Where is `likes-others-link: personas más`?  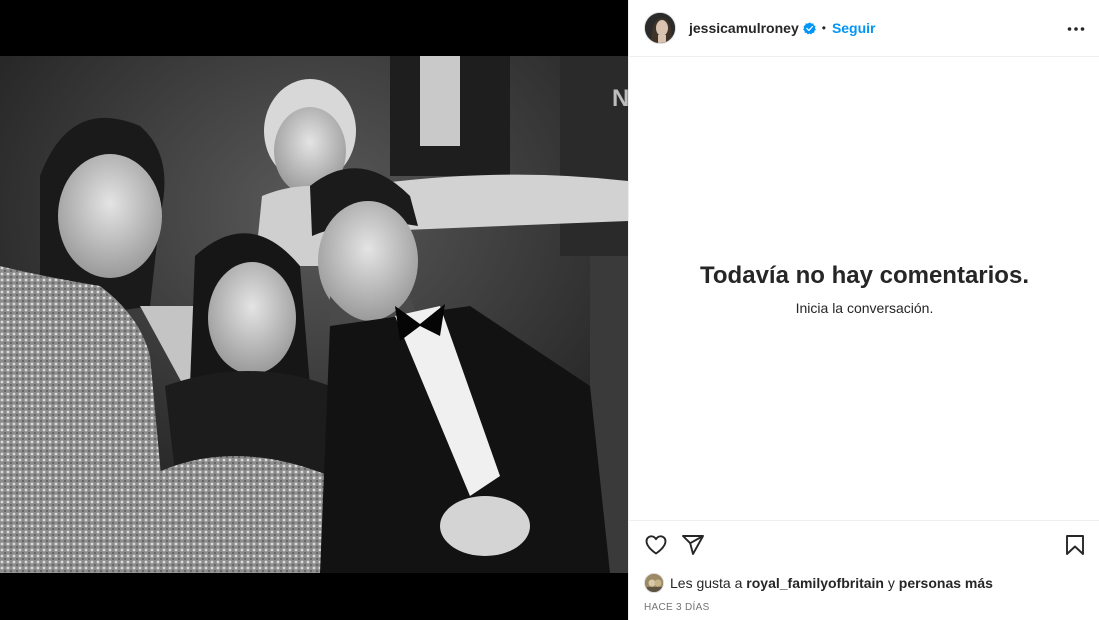
likes-others-link: personas más is located at coordinates (946, 583).